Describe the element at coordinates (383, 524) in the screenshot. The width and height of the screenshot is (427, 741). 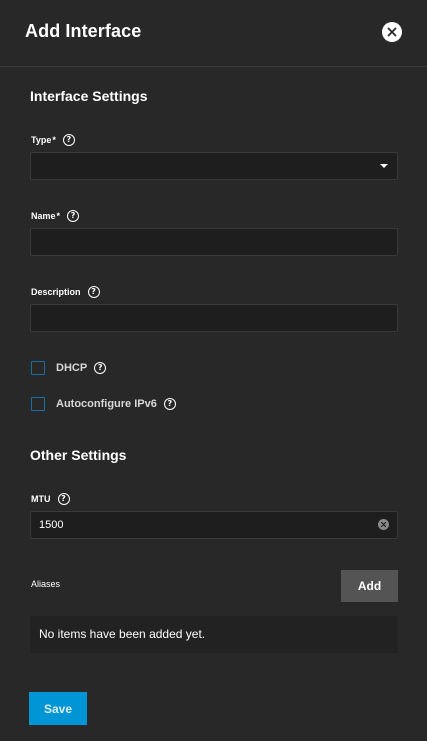
I see `clear-icon` at that location.